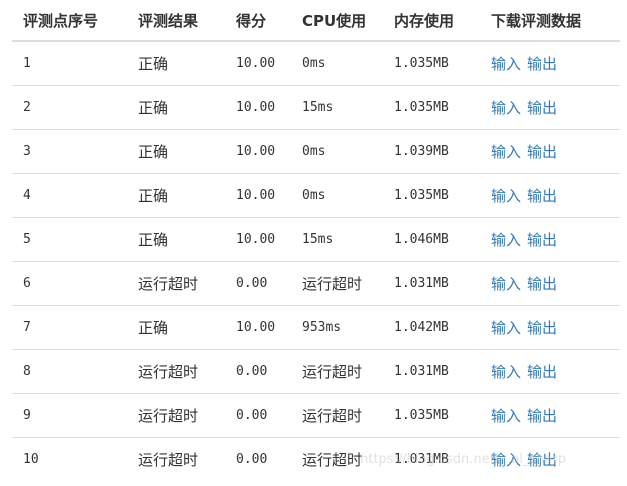  Describe the element at coordinates (69, 21) in the screenshot. I see `header-test-point-index: 评测点序号` at that location.